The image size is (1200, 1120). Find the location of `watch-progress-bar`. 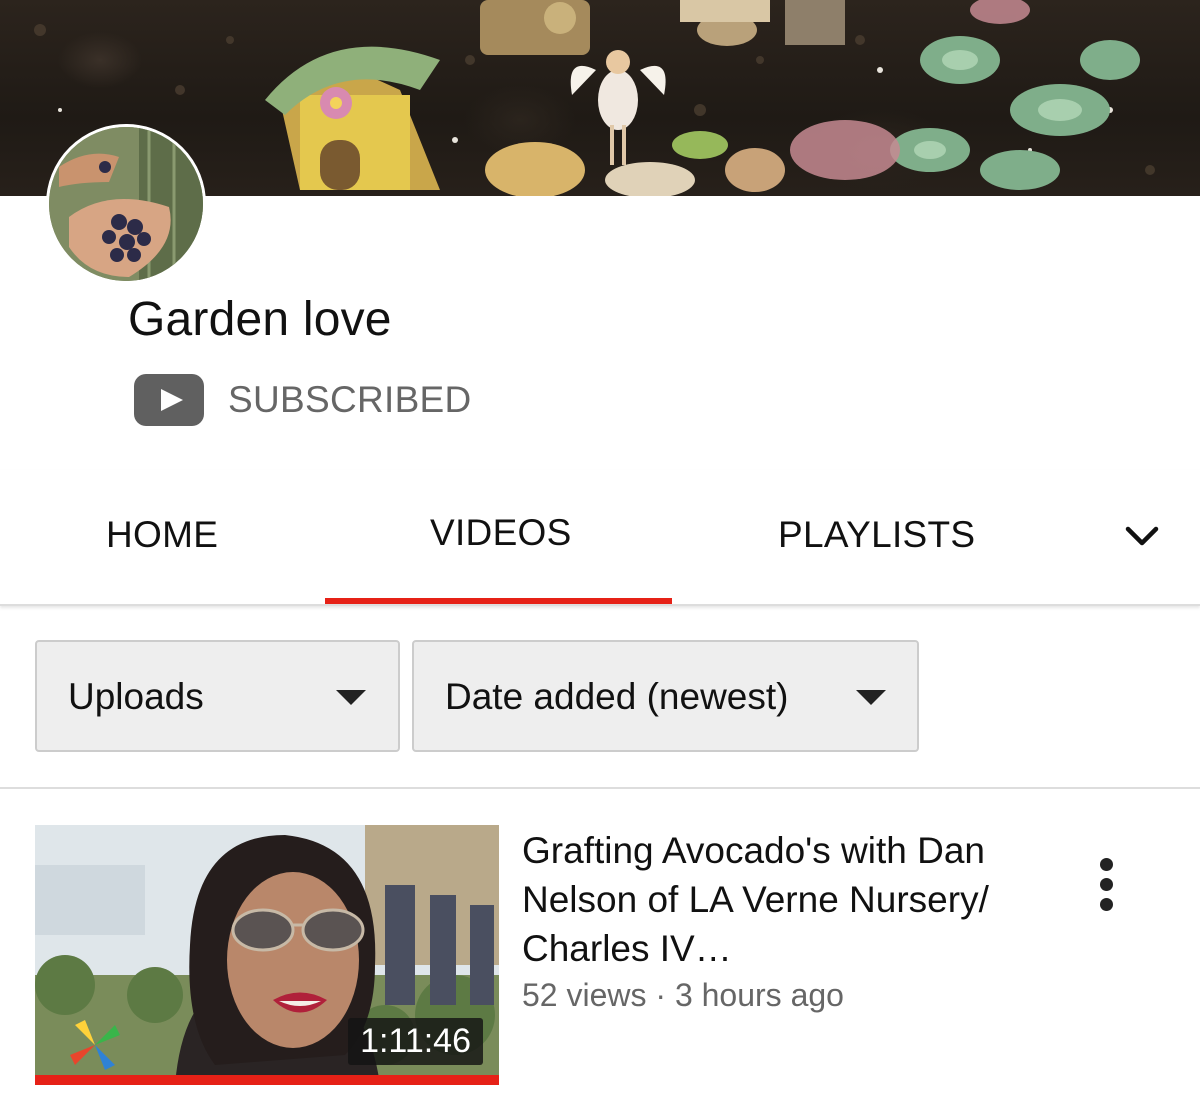

watch-progress-bar is located at coordinates (267, 1080).